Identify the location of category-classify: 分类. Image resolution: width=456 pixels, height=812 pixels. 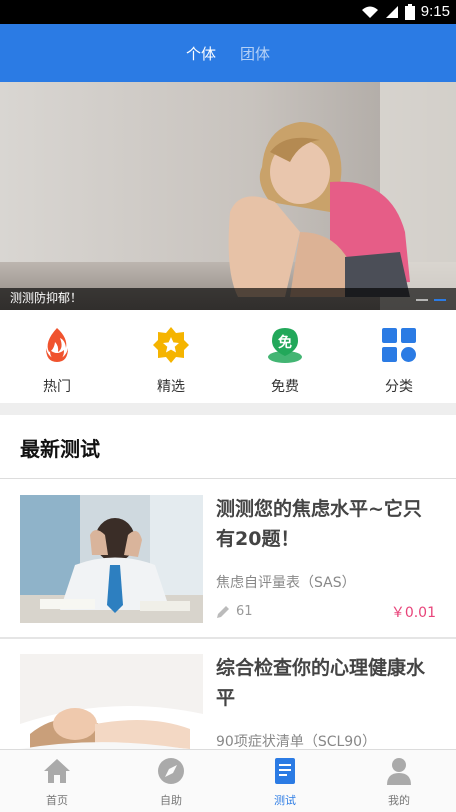
(399, 356).